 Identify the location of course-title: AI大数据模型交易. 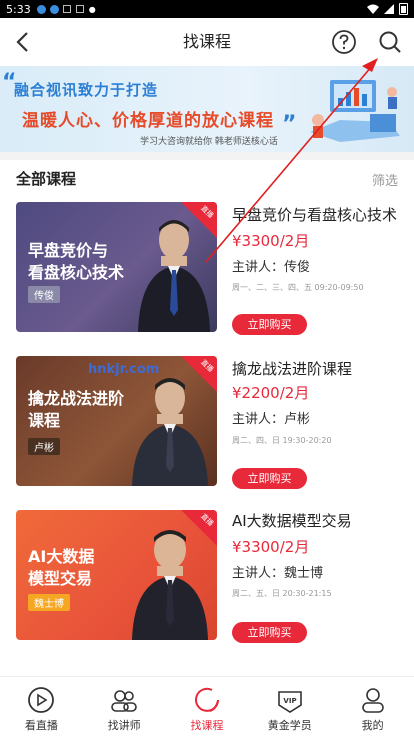
(292, 520).